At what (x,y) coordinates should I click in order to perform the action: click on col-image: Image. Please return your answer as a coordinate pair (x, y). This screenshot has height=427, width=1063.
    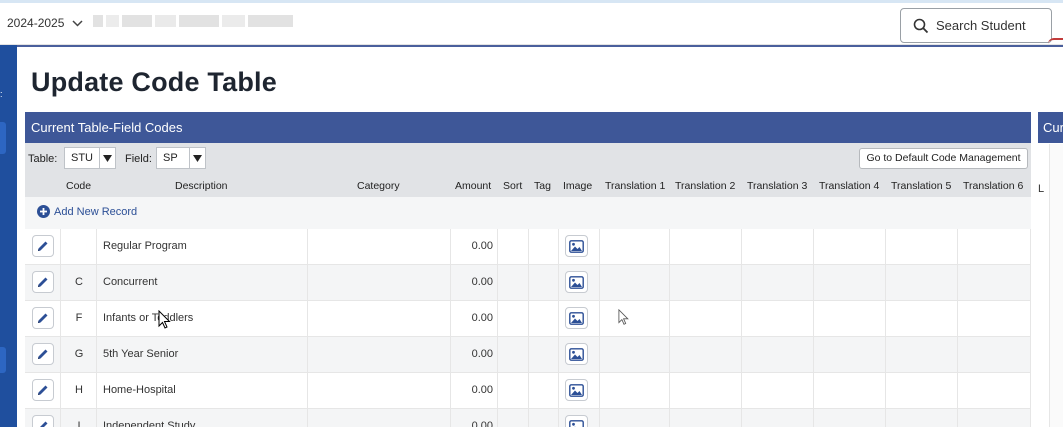
    Looking at the image, I should click on (577, 186).